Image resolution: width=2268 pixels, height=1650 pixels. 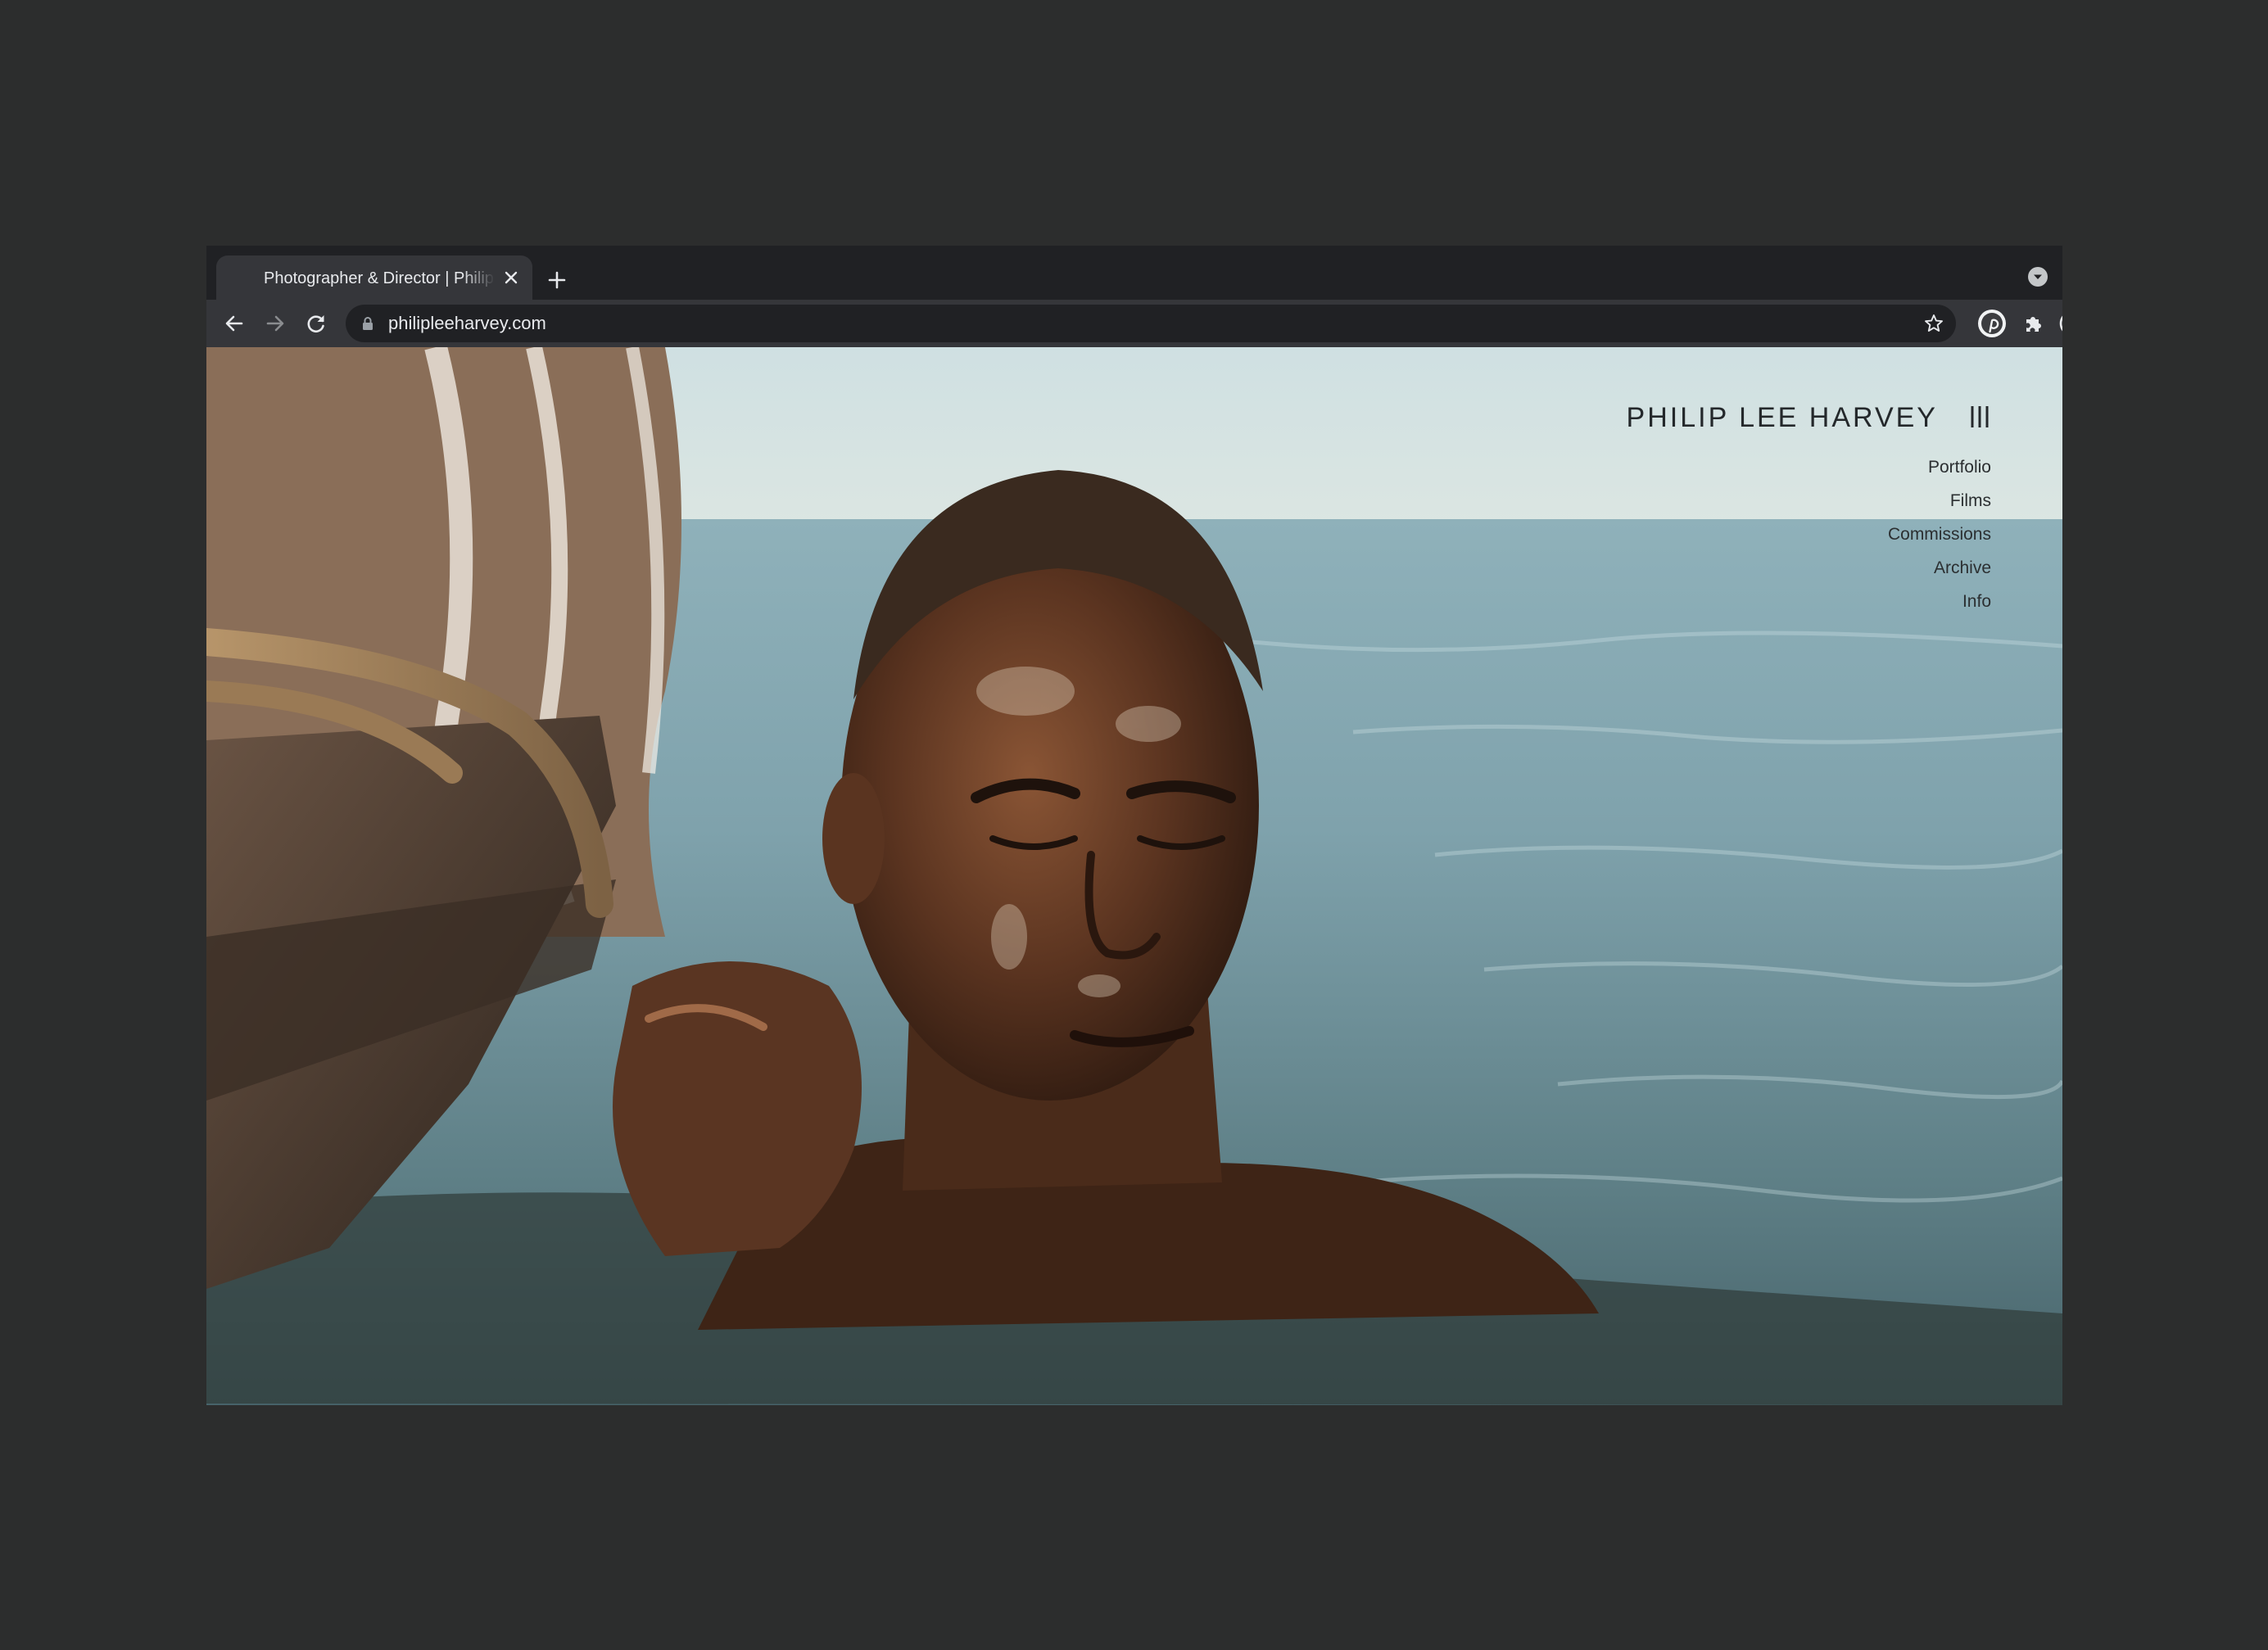 I want to click on site-nav: Portfolio Films Commissions Archive Info, so click(x=1940, y=534).